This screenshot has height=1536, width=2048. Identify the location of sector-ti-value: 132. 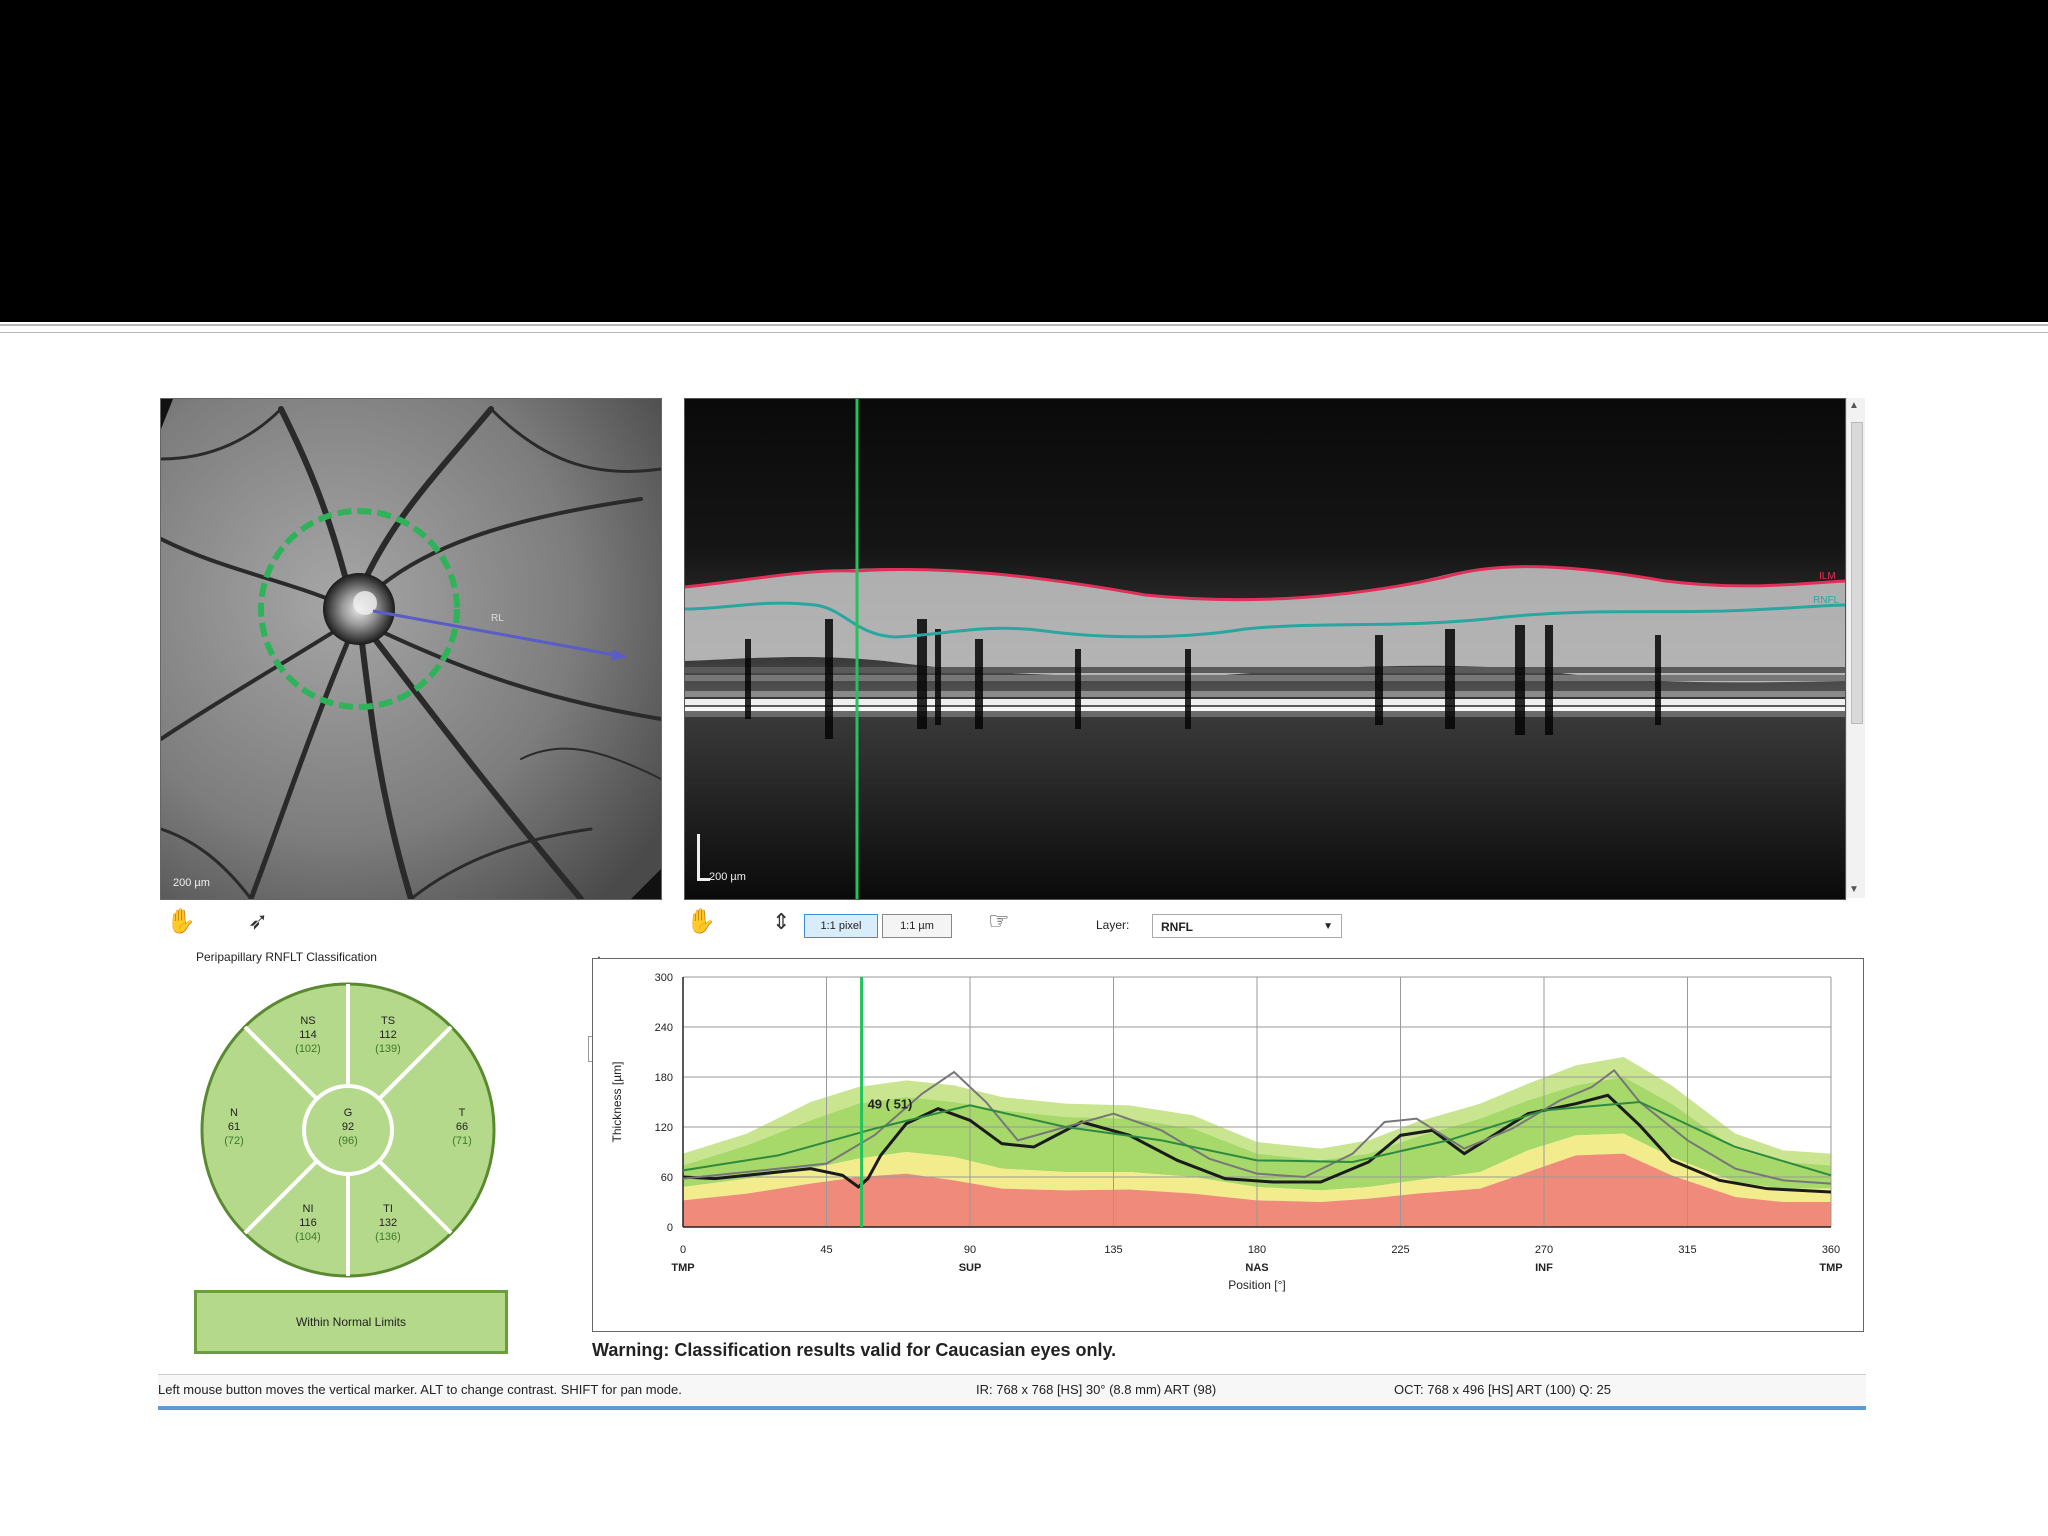
(388, 1223).